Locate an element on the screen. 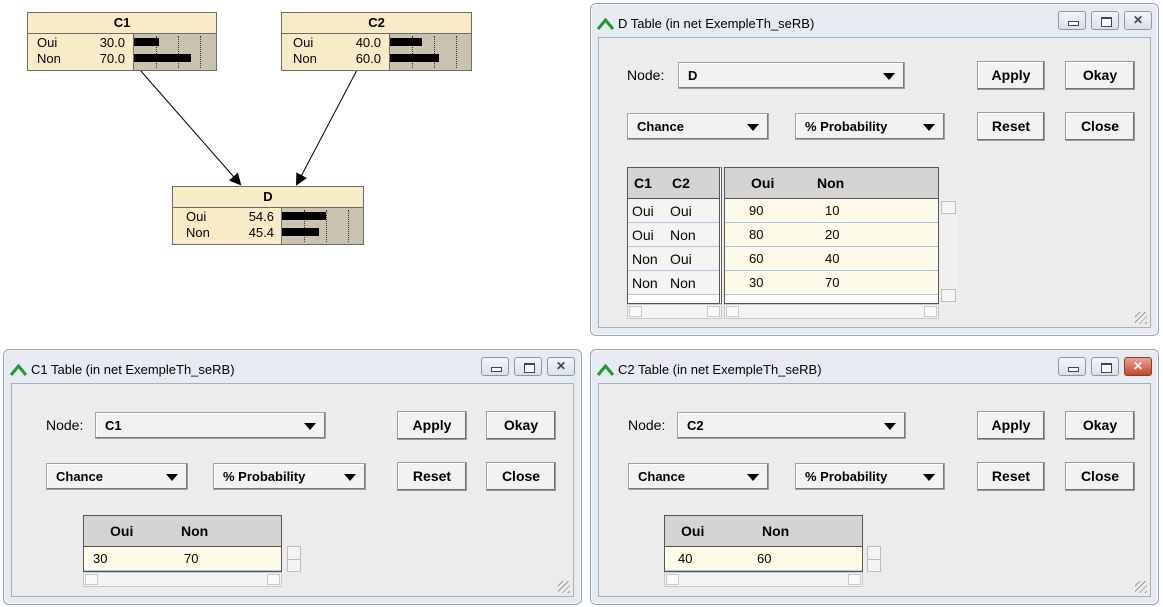  node-select: C2 is located at coordinates (791, 425).